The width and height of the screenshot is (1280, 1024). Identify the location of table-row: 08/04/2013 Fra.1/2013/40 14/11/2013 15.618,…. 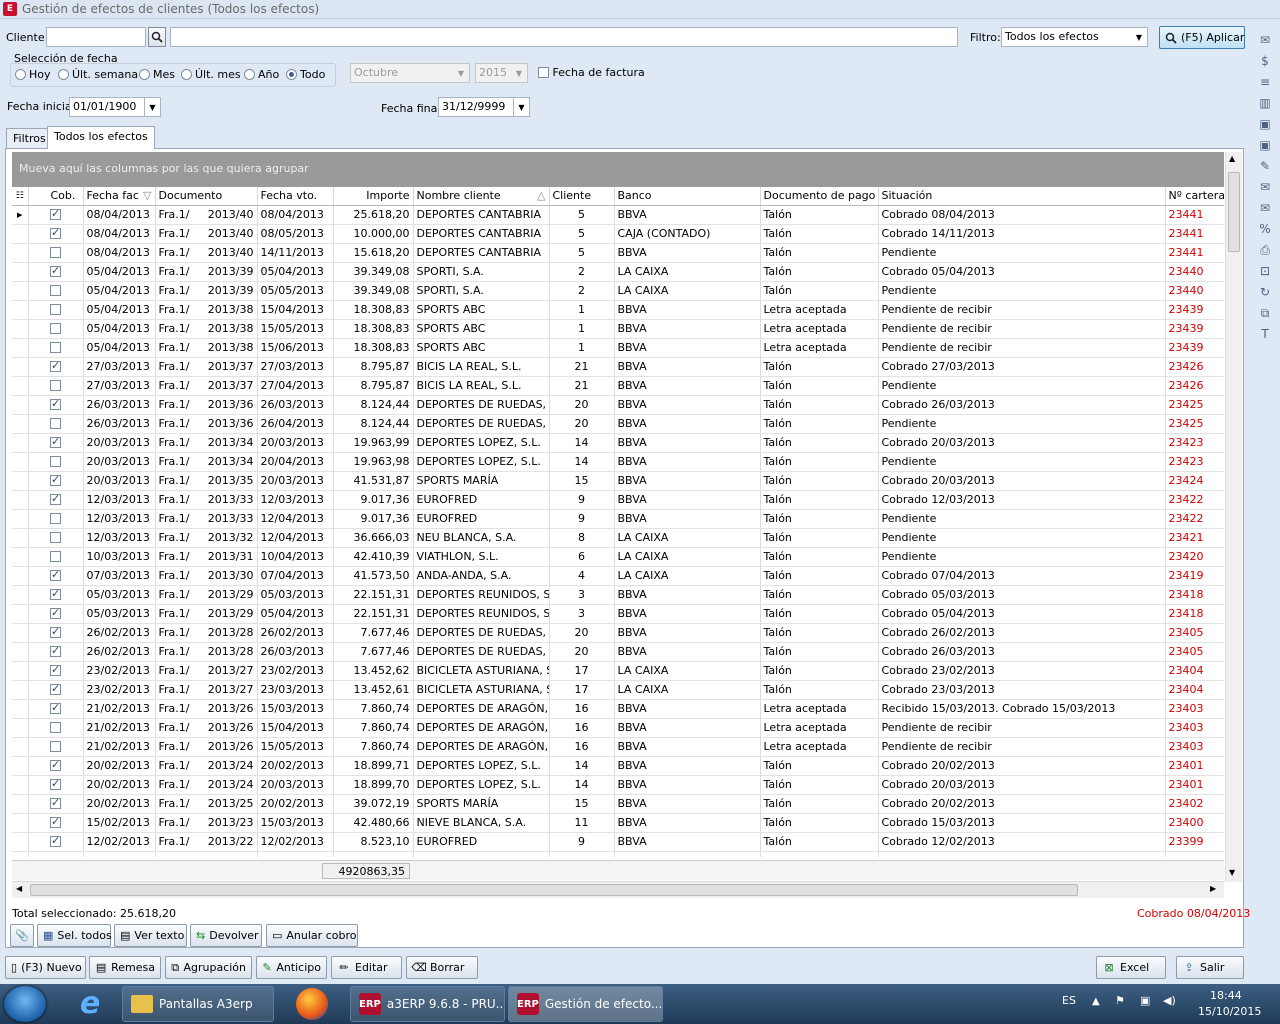
(618, 253).